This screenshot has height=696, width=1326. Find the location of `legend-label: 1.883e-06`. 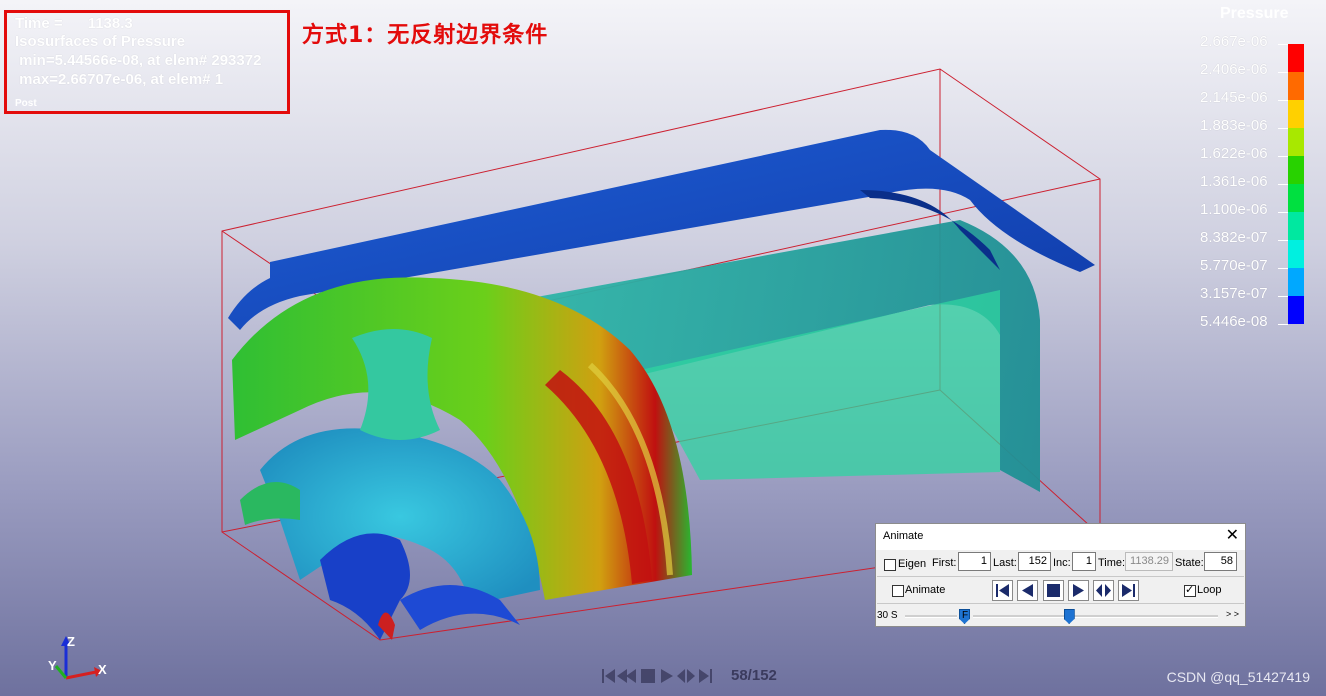

legend-label: 1.883e-06 is located at coordinates (1234, 125).